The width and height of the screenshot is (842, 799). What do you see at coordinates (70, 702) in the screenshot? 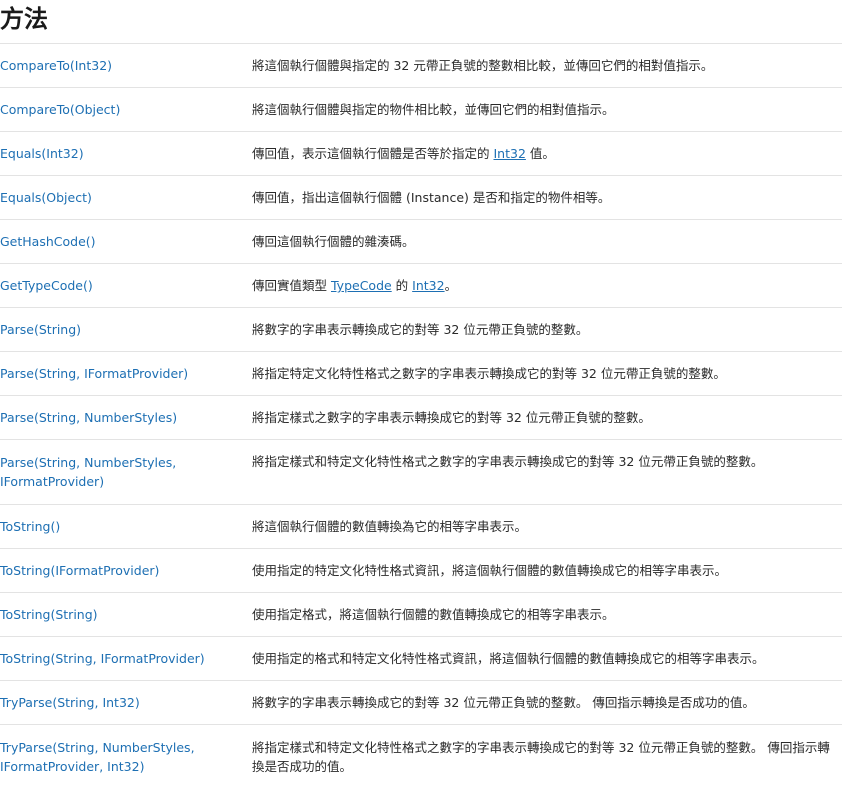
I see `method-link-tryparse-string-int32: TryParse(String, Int32)` at bounding box center [70, 702].